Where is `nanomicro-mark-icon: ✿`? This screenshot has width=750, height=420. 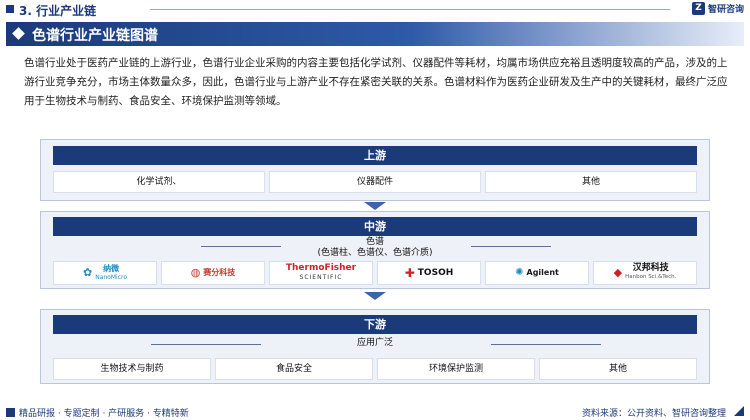 nanomicro-mark-icon: ✿ is located at coordinates (87, 272).